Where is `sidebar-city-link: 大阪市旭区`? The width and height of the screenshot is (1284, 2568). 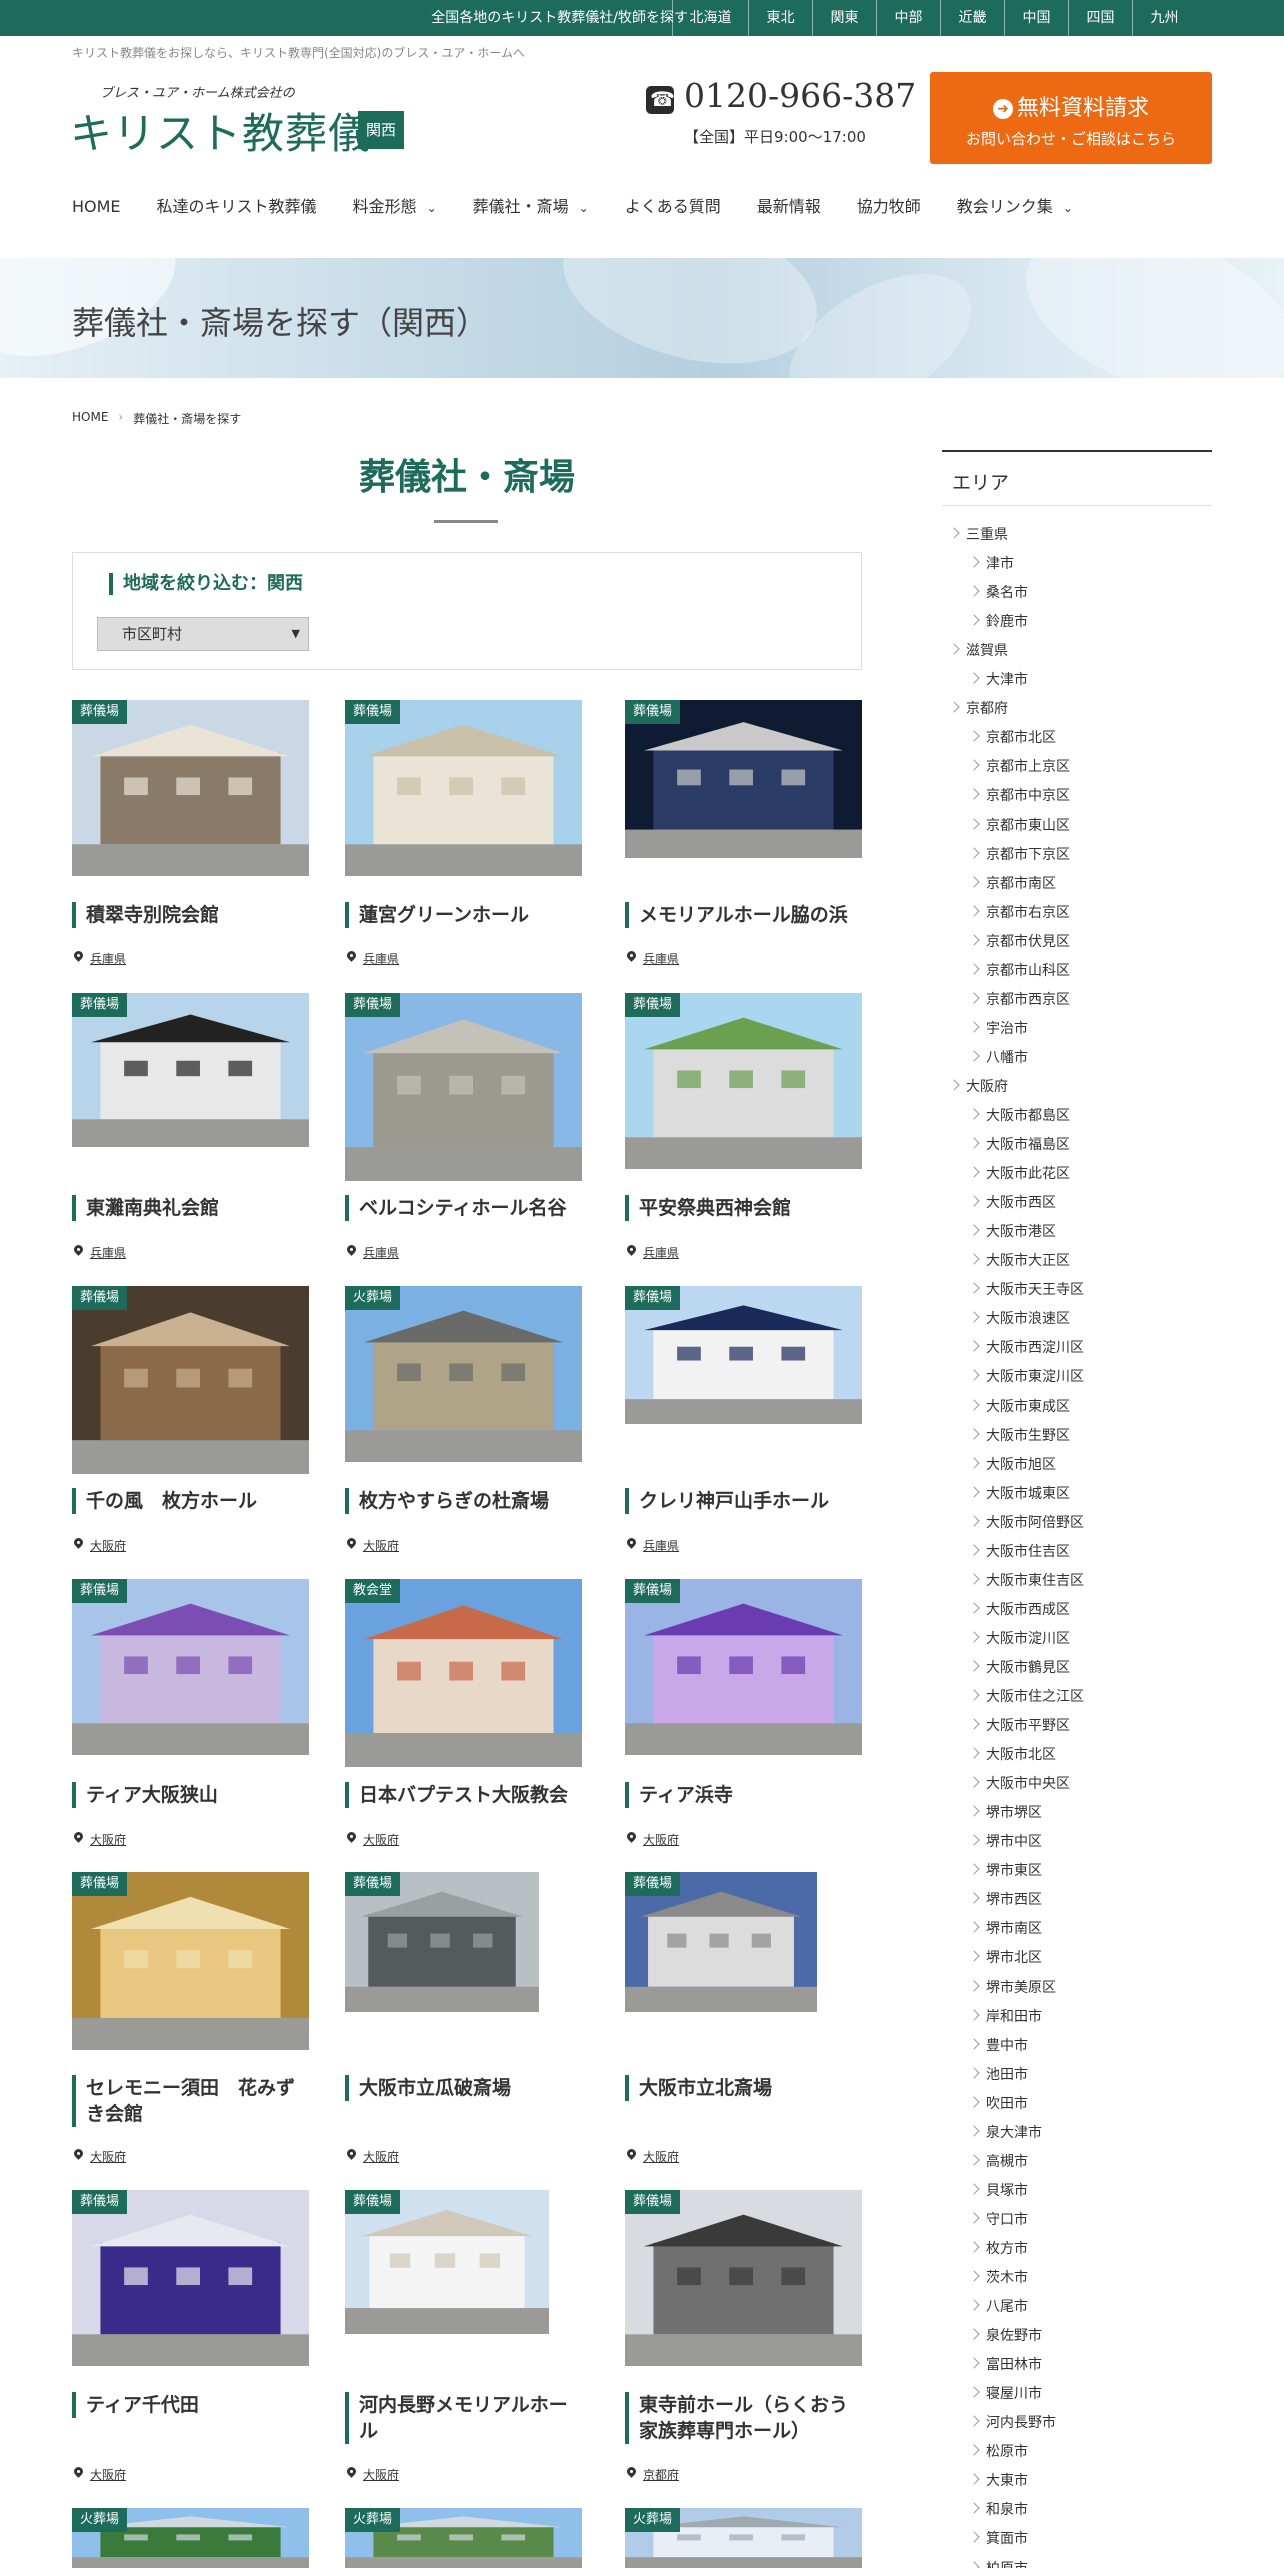
sidebar-city-link: 大阪市旭区 is located at coordinates (1012, 1464).